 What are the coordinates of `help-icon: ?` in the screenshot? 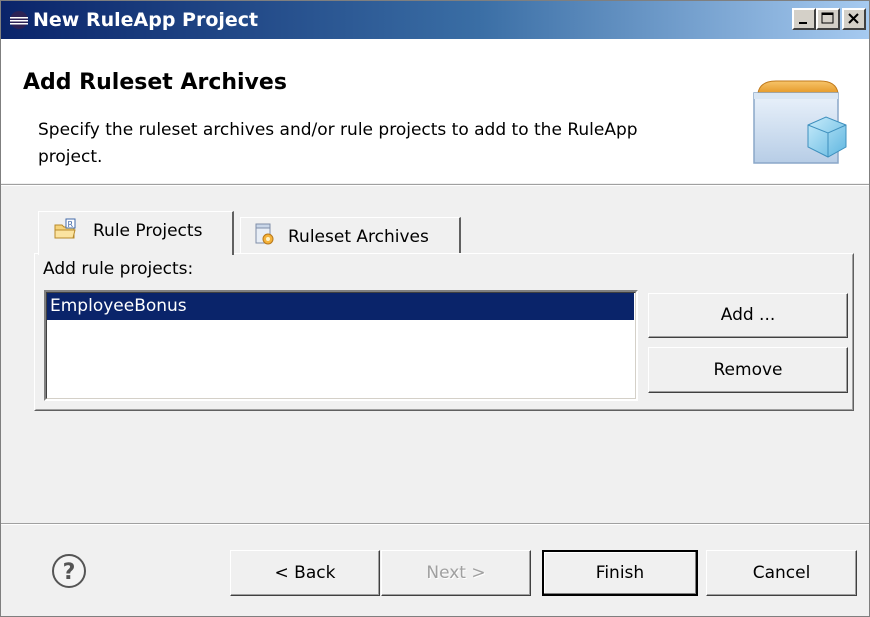 It's located at (69, 571).